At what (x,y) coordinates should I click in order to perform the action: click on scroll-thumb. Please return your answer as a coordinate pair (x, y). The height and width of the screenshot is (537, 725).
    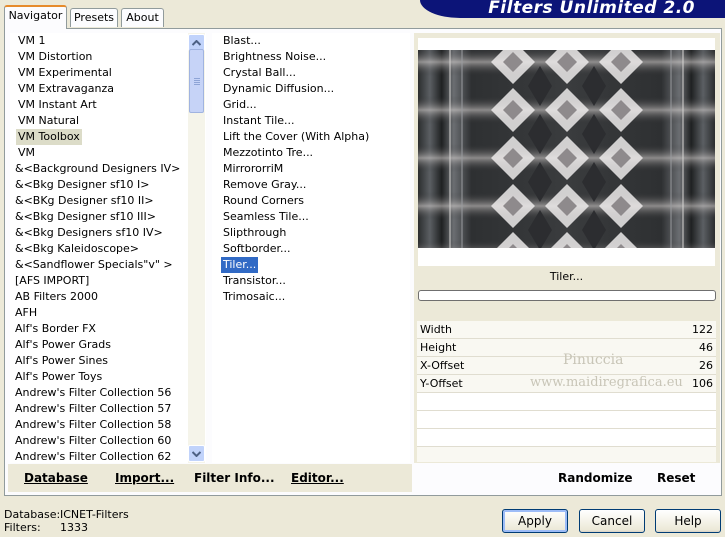
    Looking at the image, I should click on (196, 81).